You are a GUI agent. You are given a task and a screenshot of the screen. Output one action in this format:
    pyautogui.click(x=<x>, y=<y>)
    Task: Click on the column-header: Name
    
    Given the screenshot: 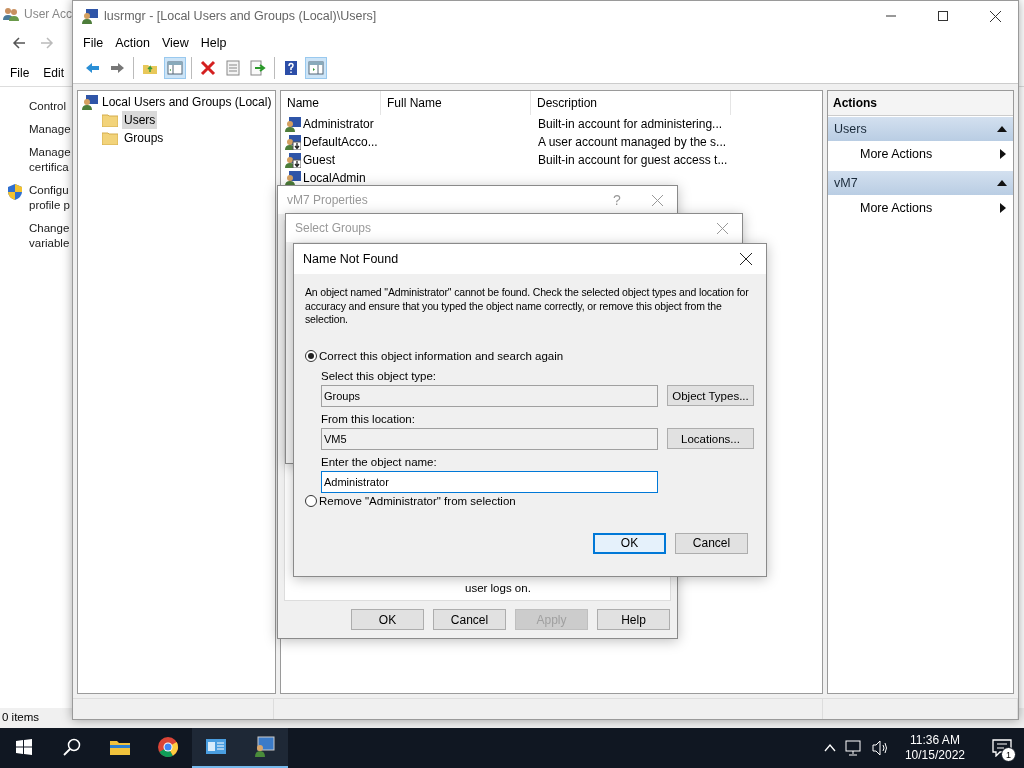 What is the action you would take?
    pyautogui.click(x=331, y=103)
    